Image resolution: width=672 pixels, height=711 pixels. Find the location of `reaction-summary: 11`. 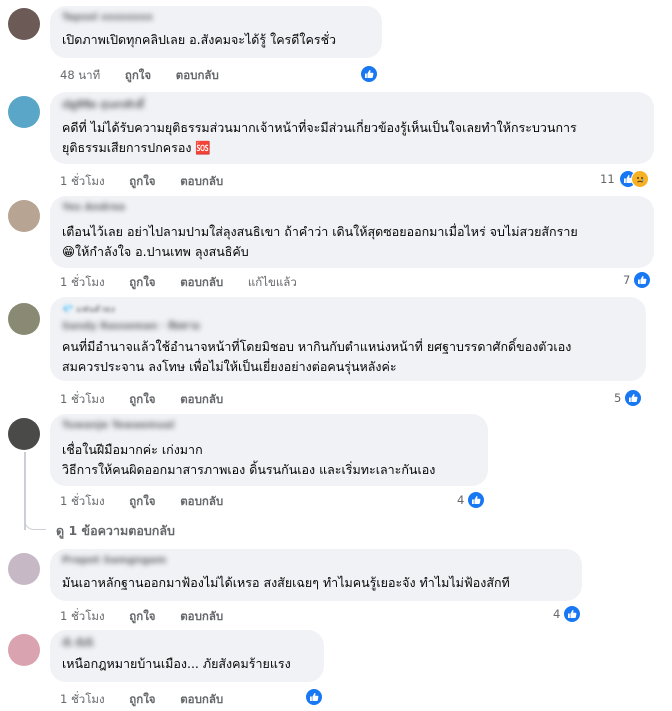

reaction-summary: 11 is located at coordinates (624, 179).